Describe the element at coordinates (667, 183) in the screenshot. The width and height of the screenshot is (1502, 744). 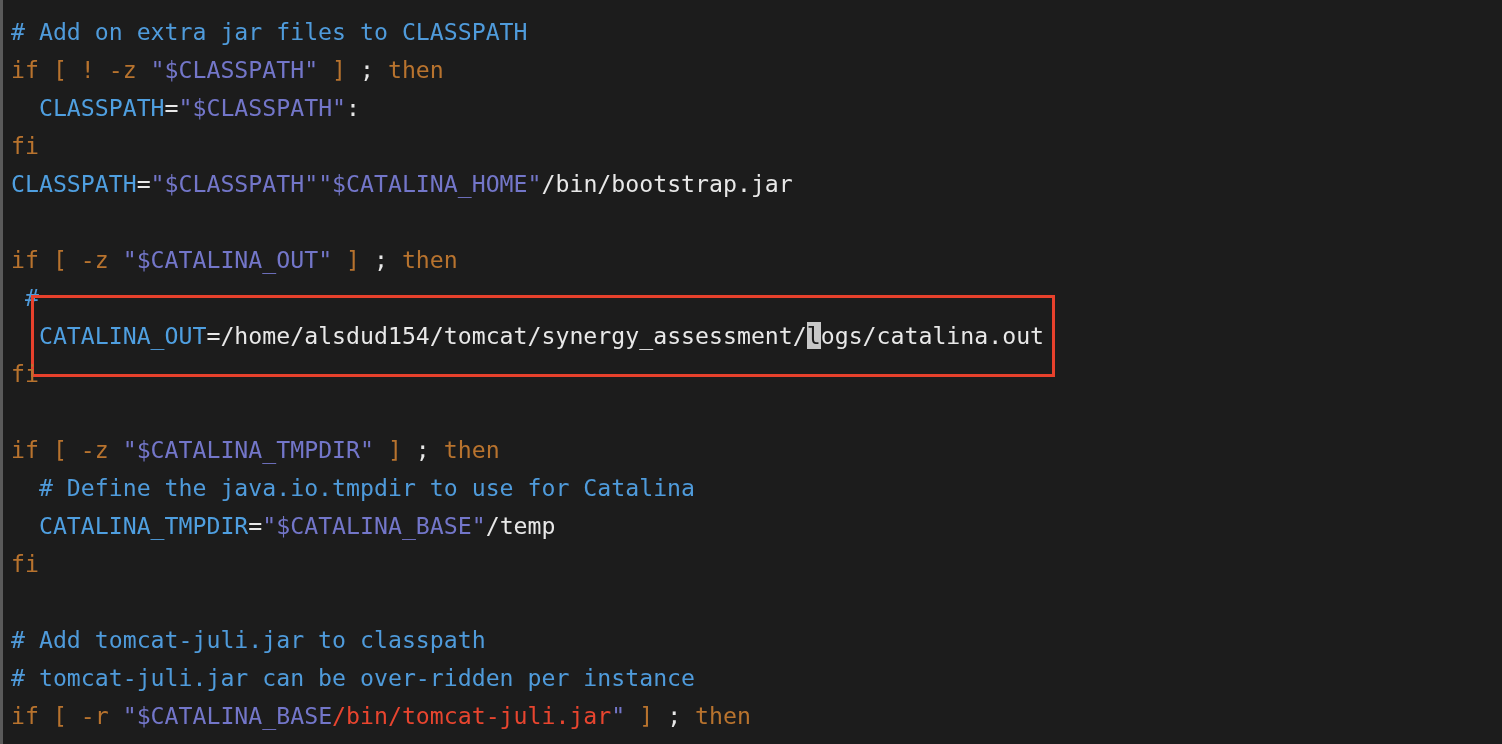
I see `code-token: /bin/bootstrap.jar` at that location.